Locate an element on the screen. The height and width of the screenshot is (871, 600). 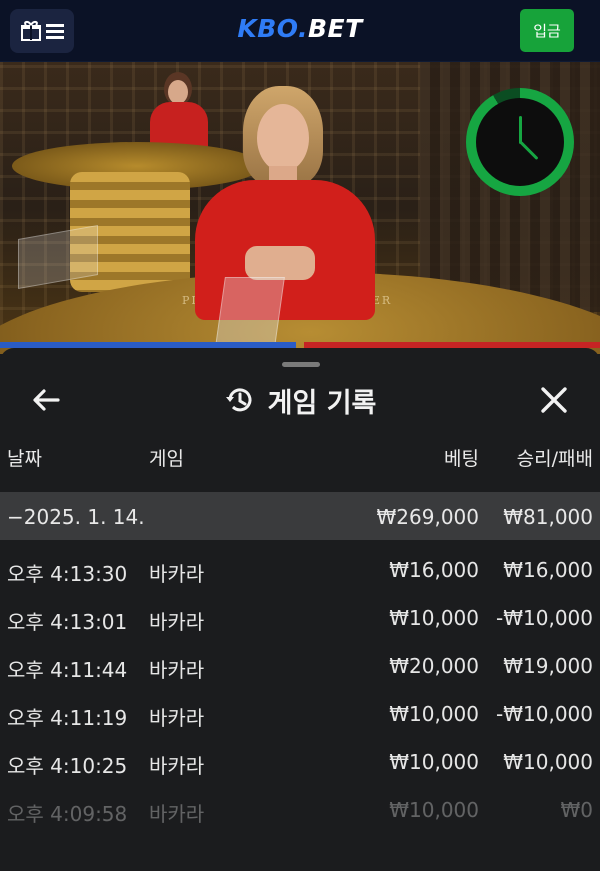
row-bet: ₩20,000 is located at coordinates (434, 666).